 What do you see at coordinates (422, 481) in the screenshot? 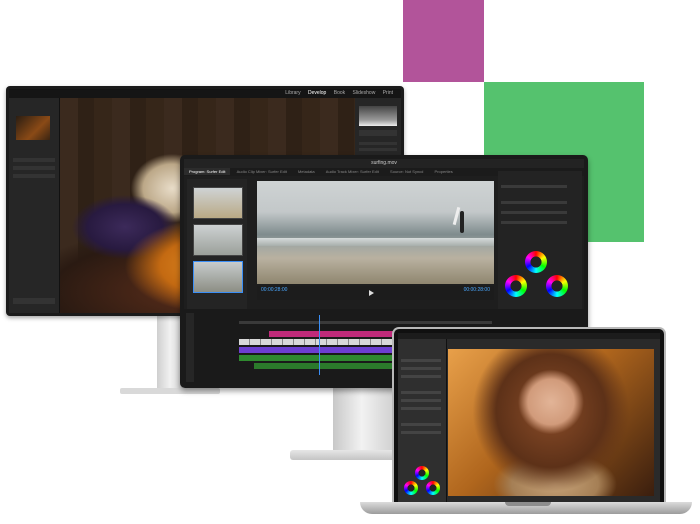
I see `color-grading-wheels` at bounding box center [422, 481].